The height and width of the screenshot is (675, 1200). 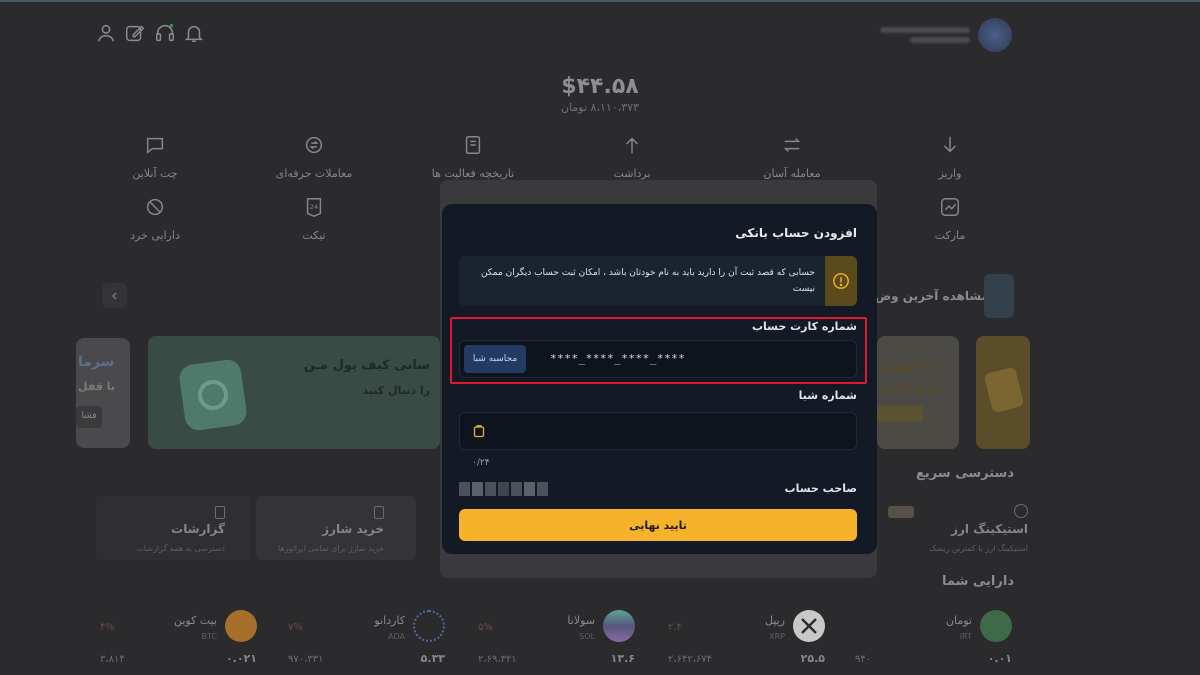 What do you see at coordinates (742, 637) in the screenshot?
I see `asset-card-xrp: ریپل XRP ۲.۴ ۲۵.۵ ۲،۶۴۲،۶۷۴` at bounding box center [742, 637].